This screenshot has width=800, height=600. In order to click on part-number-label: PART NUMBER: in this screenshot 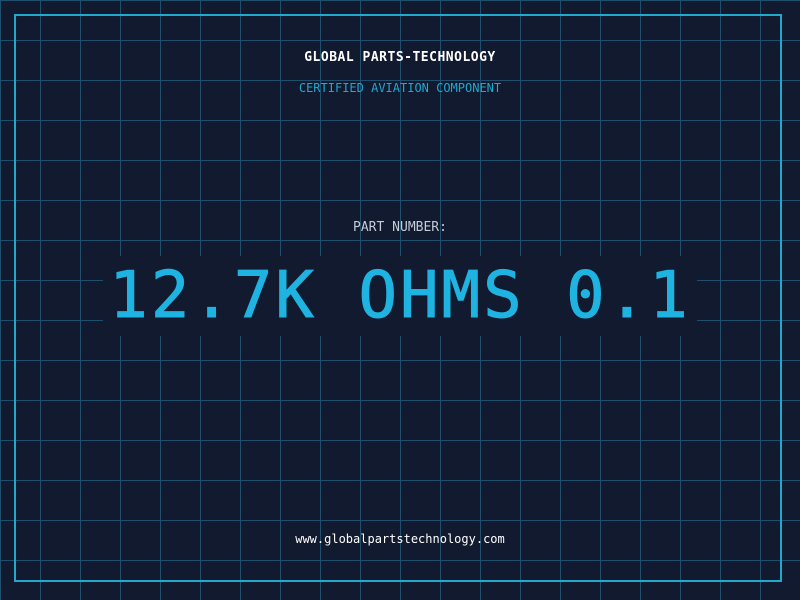, I will do `click(400, 227)`.